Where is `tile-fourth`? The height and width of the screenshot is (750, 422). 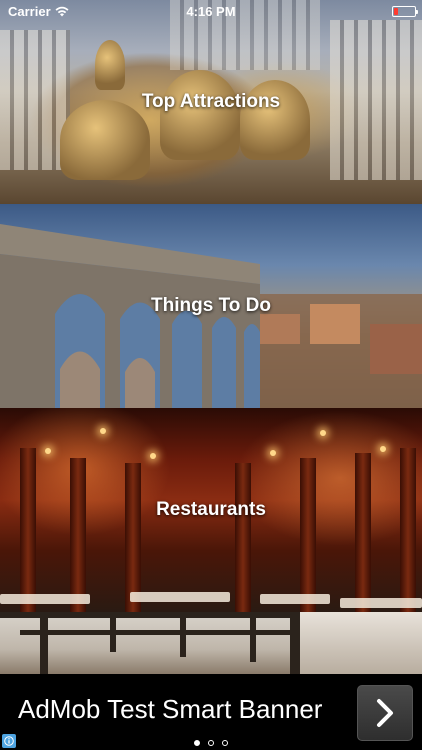
tile-fourth is located at coordinates (211, 643).